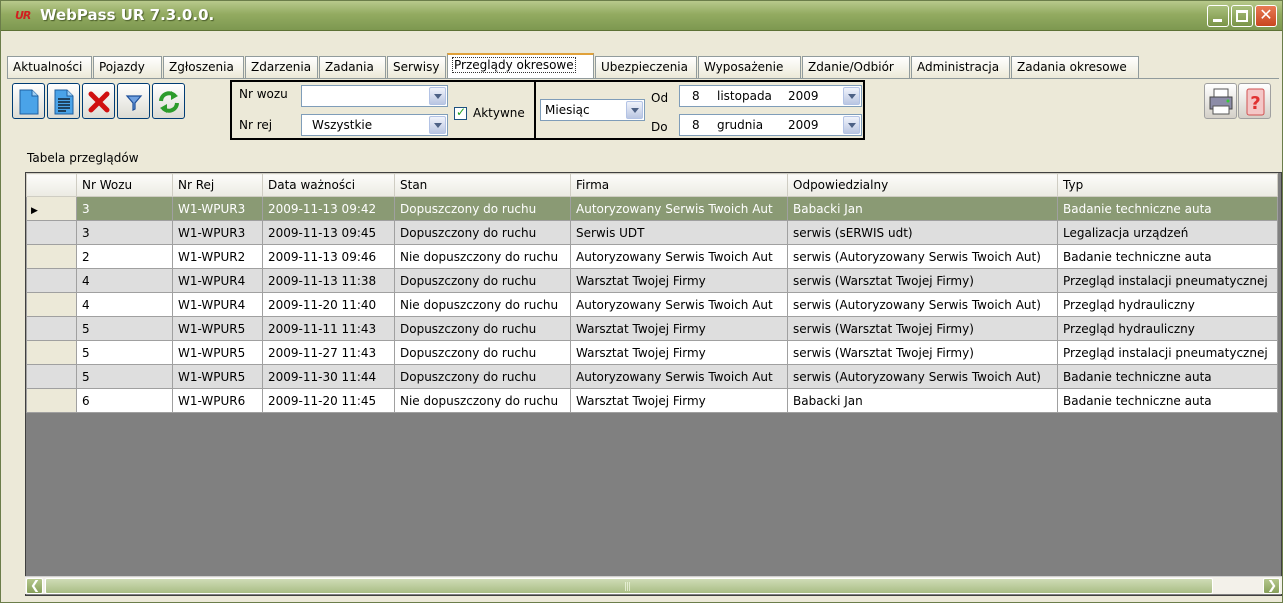  Describe the element at coordinates (374, 125) in the screenshot. I see `nr-rej-select: Wszystkie` at that location.